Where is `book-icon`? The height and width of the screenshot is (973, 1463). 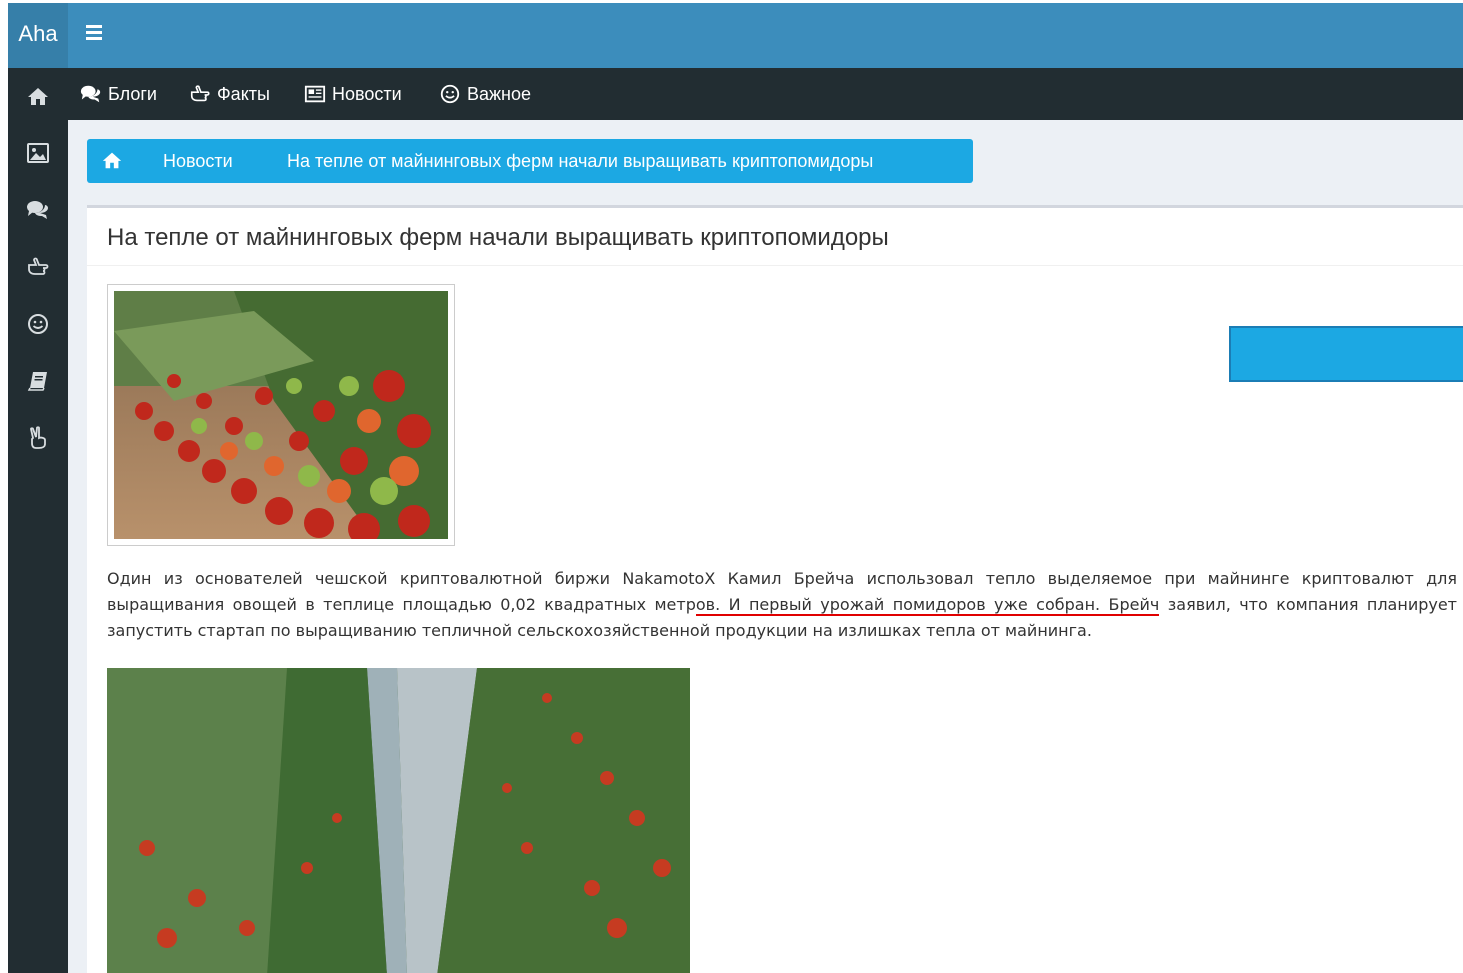
book-icon is located at coordinates (38, 381).